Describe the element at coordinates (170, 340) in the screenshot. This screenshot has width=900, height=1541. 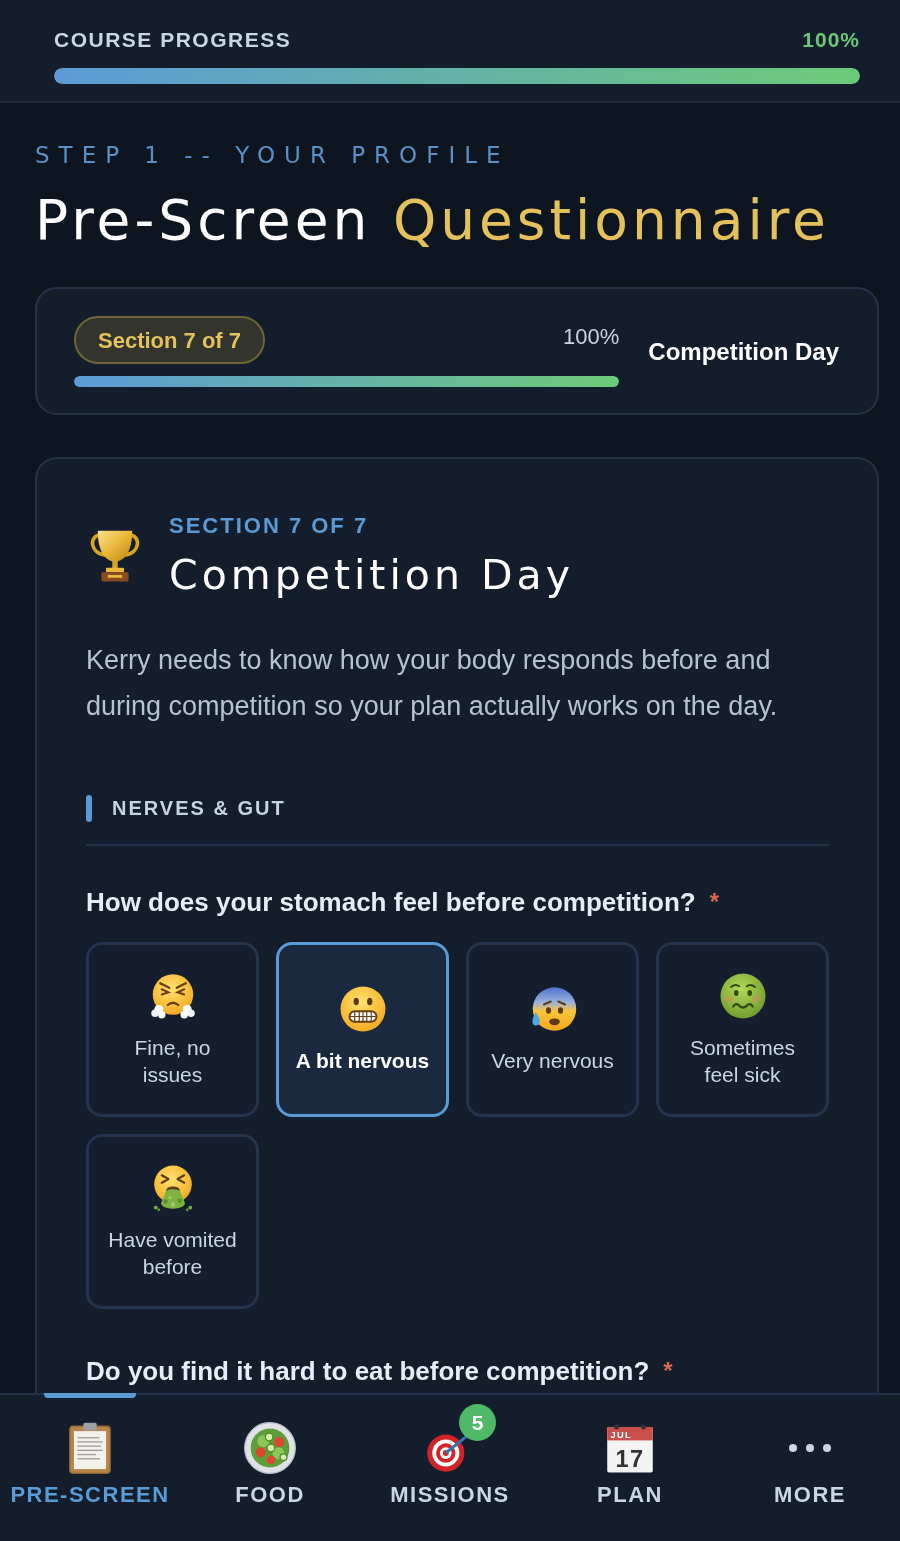
I see `section-badge: Section 7 of 7` at that location.